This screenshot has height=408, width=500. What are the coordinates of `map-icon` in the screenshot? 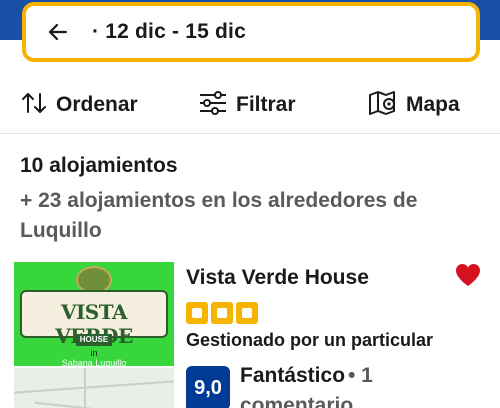 It's located at (383, 105).